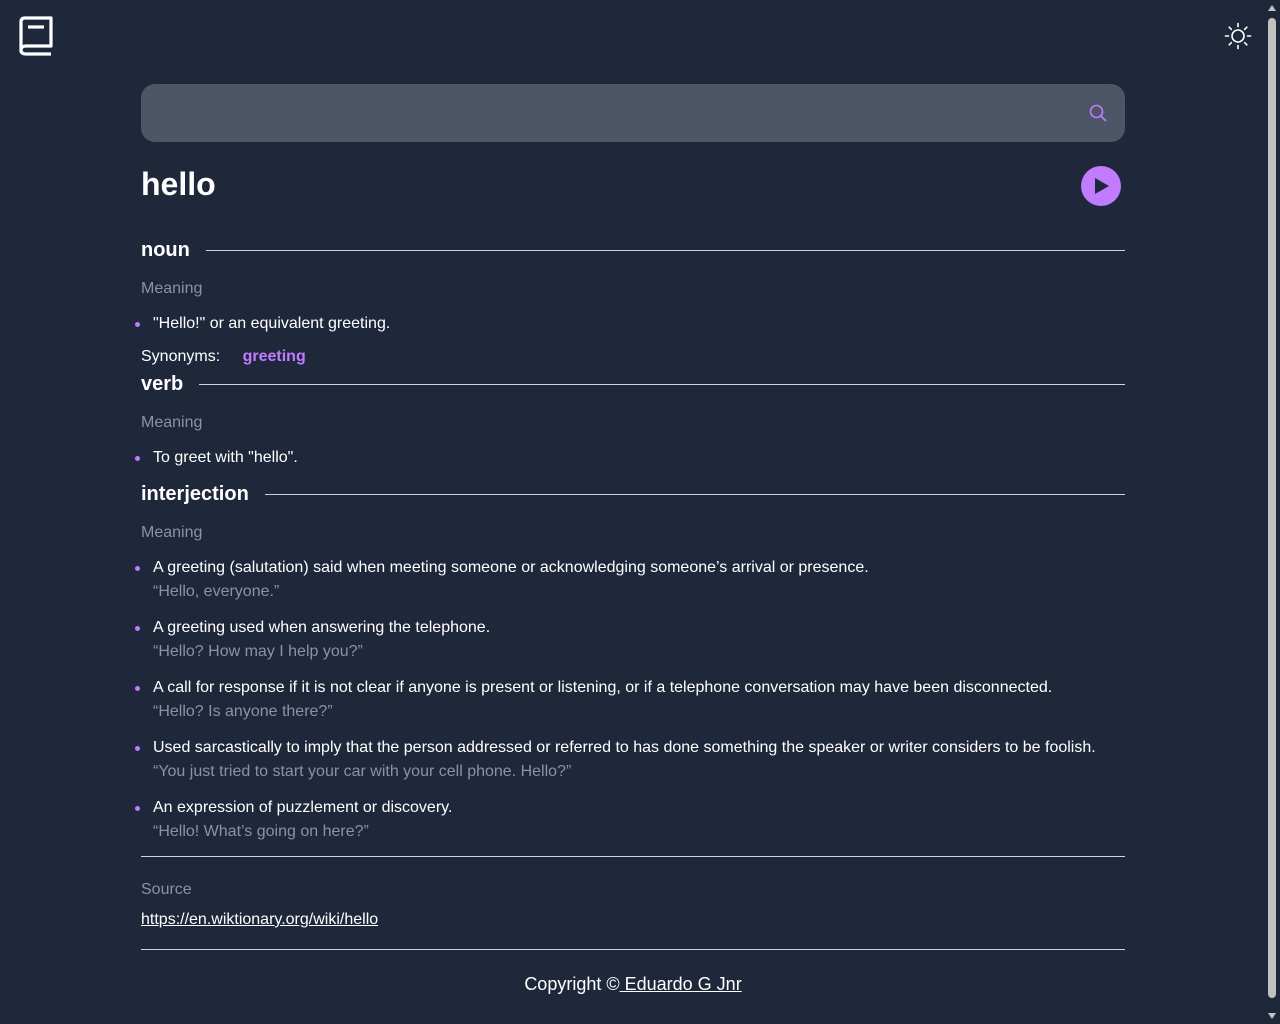 The width and height of the screenshot is (1280, 1024). I want to click on definition-example: “Hello? How may I help you?”, so click(258, 651).